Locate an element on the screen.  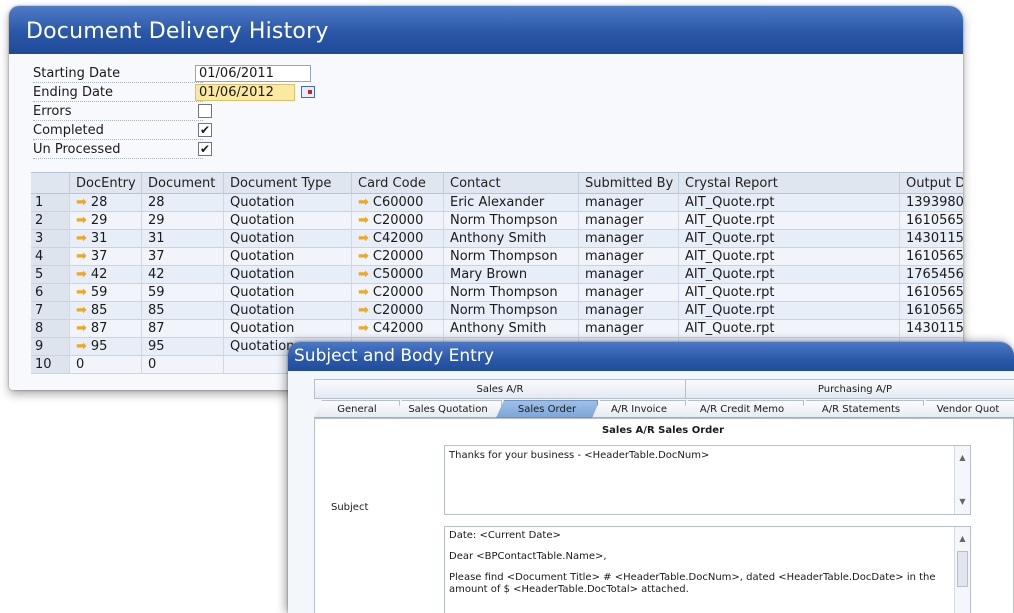
tab-general: General is located at coordinates (357, 409).